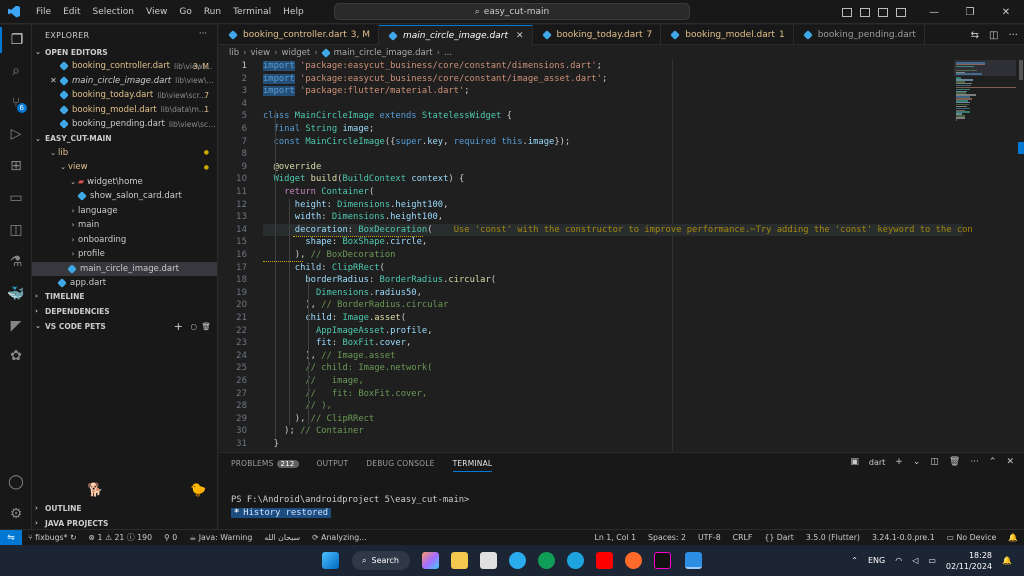 This screenshot has height=576, width=1024. Describe the element at coordinates (124, 254) in the screenshot. I see `tree-item-profile: › profile` at that location.